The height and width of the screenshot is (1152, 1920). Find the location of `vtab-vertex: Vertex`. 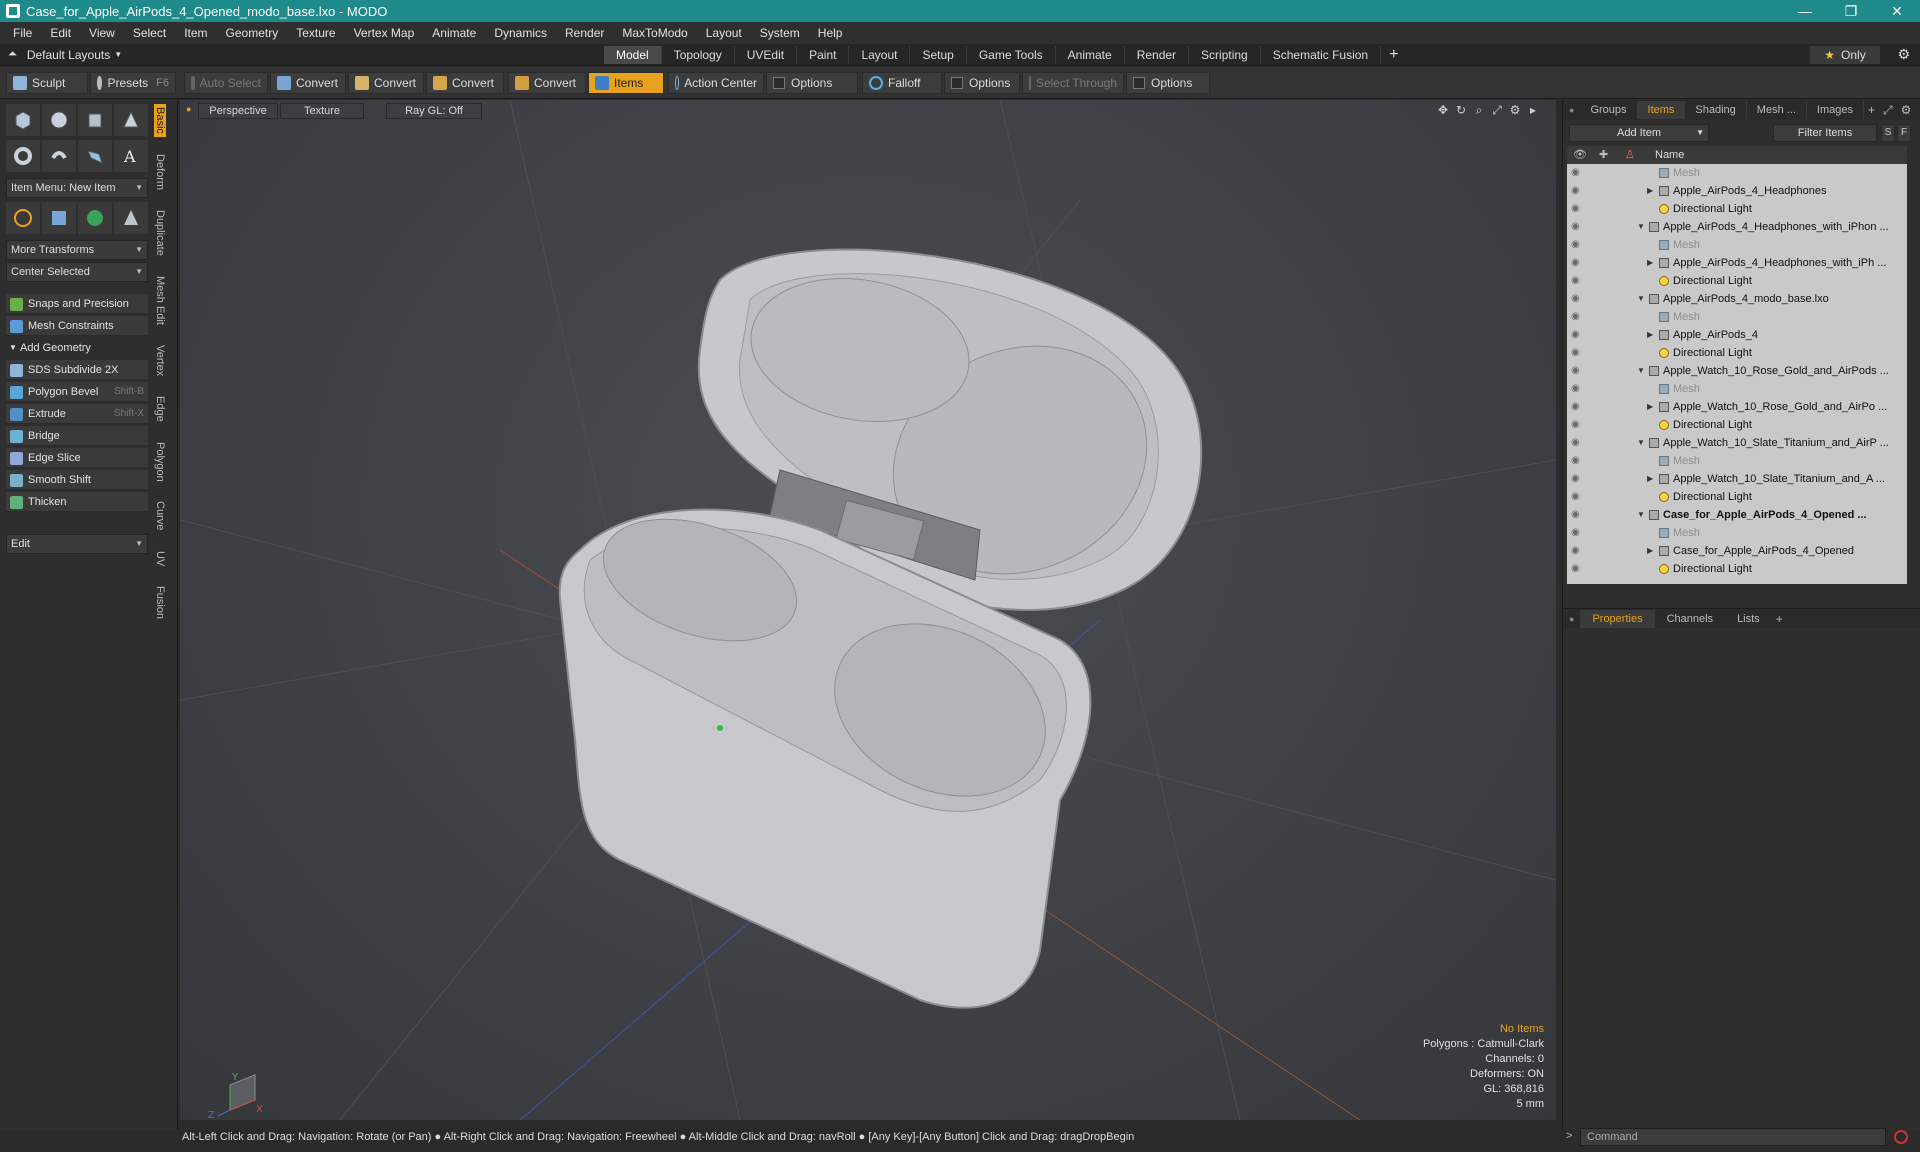

vtab-vertex: Vertex is located at coordinates (160, 360).